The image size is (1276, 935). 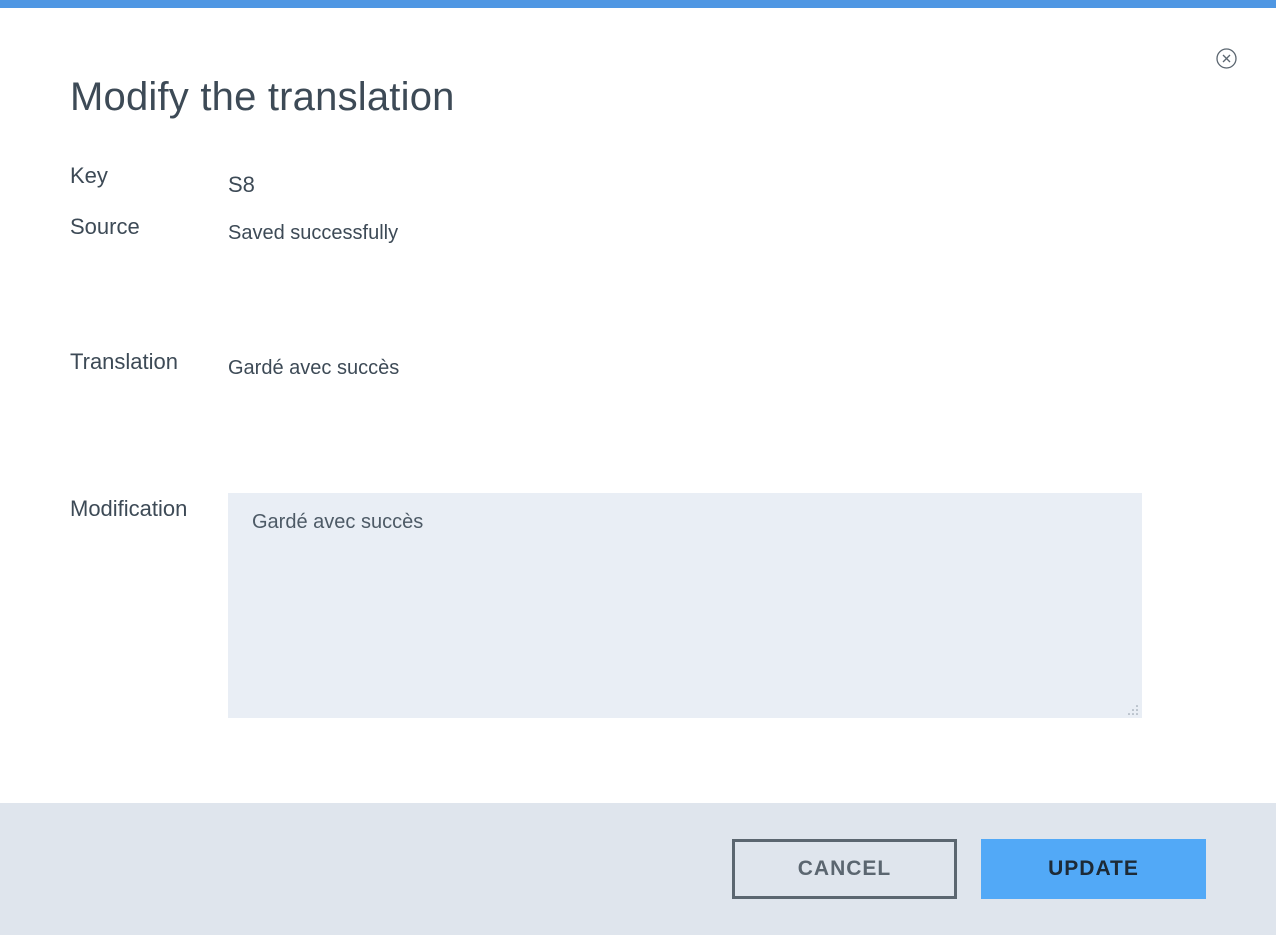 What do you see at coordinates (241, 184) in the screenshot?
I see `key-value: S8` at bounding box center [241, 184].